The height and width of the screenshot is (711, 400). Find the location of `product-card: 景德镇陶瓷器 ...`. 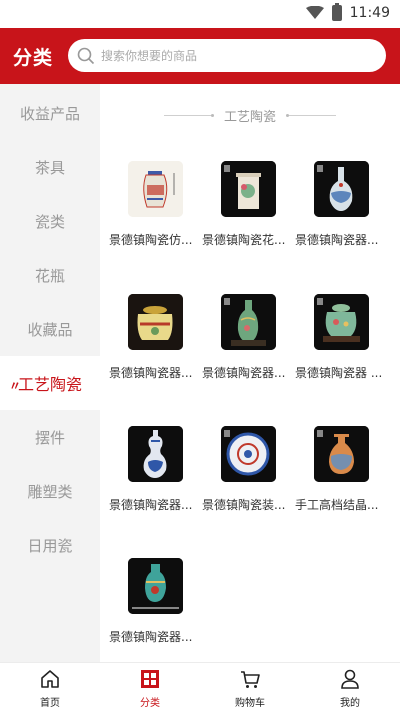

product-card: 景德镇陶瓷器 ... is located at coordinates (342, 349).